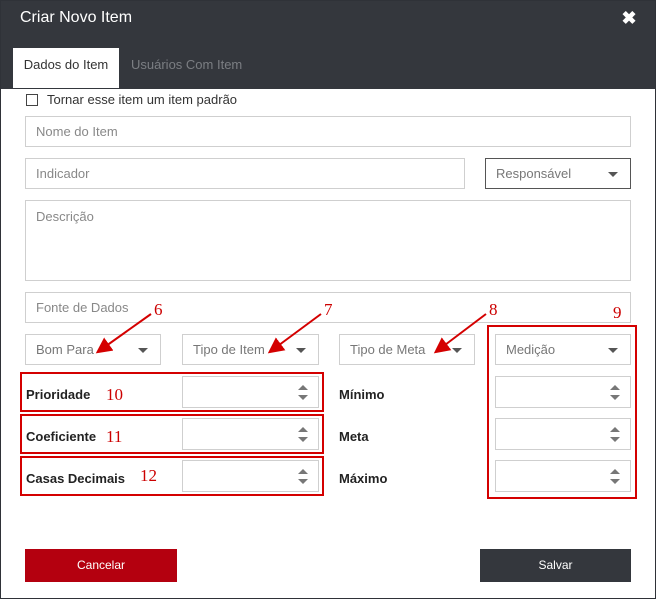  What do you see at coordinates (114, 394) in the screenshot?
I see `annotation-number-10: 10` at bounding box center [114, 394].